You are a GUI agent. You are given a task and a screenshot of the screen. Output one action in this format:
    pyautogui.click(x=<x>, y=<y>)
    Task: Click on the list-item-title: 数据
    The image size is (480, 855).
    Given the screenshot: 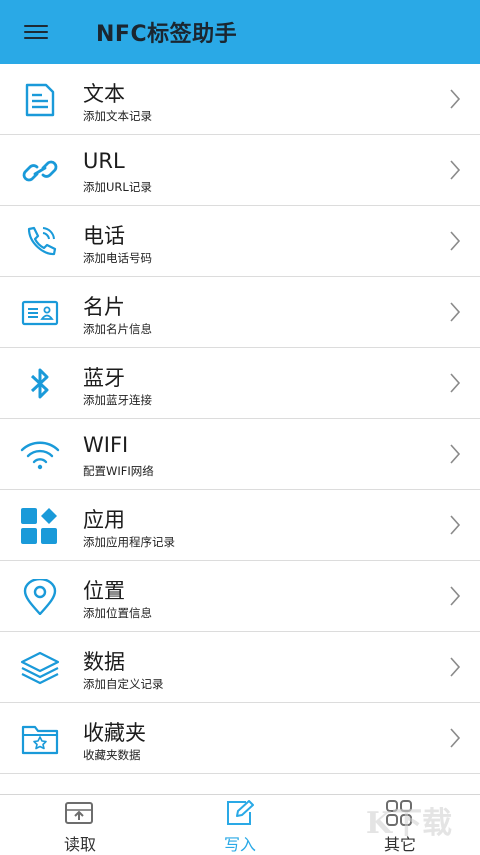 What is the action you would take?
    pyautogui.click(x=104, y=662)
    